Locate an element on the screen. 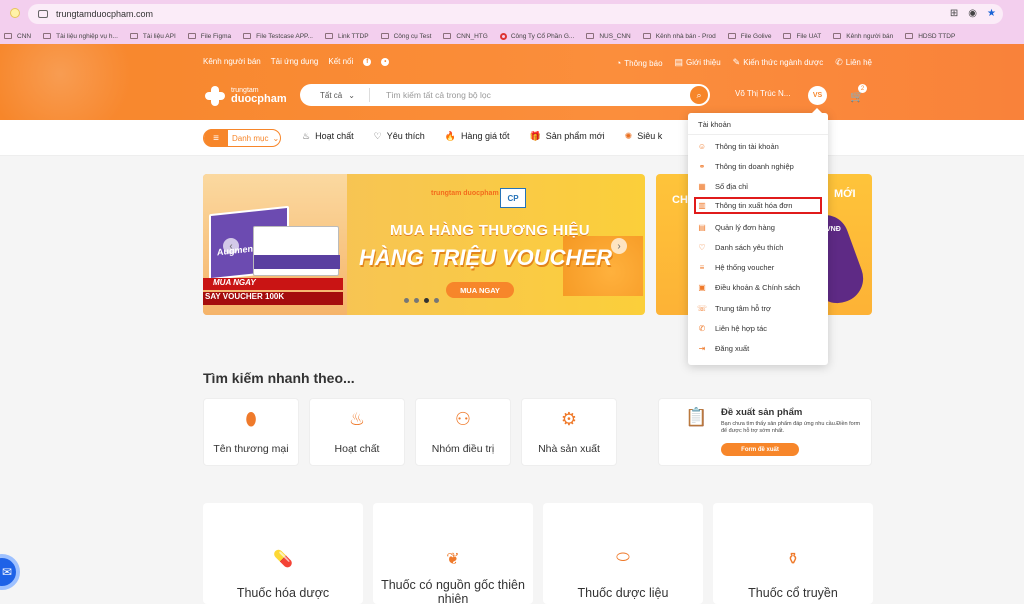 This screenshot has width=1024, height=604. chevron-down-icon: ⌄ is located at coordinates (276, 138).